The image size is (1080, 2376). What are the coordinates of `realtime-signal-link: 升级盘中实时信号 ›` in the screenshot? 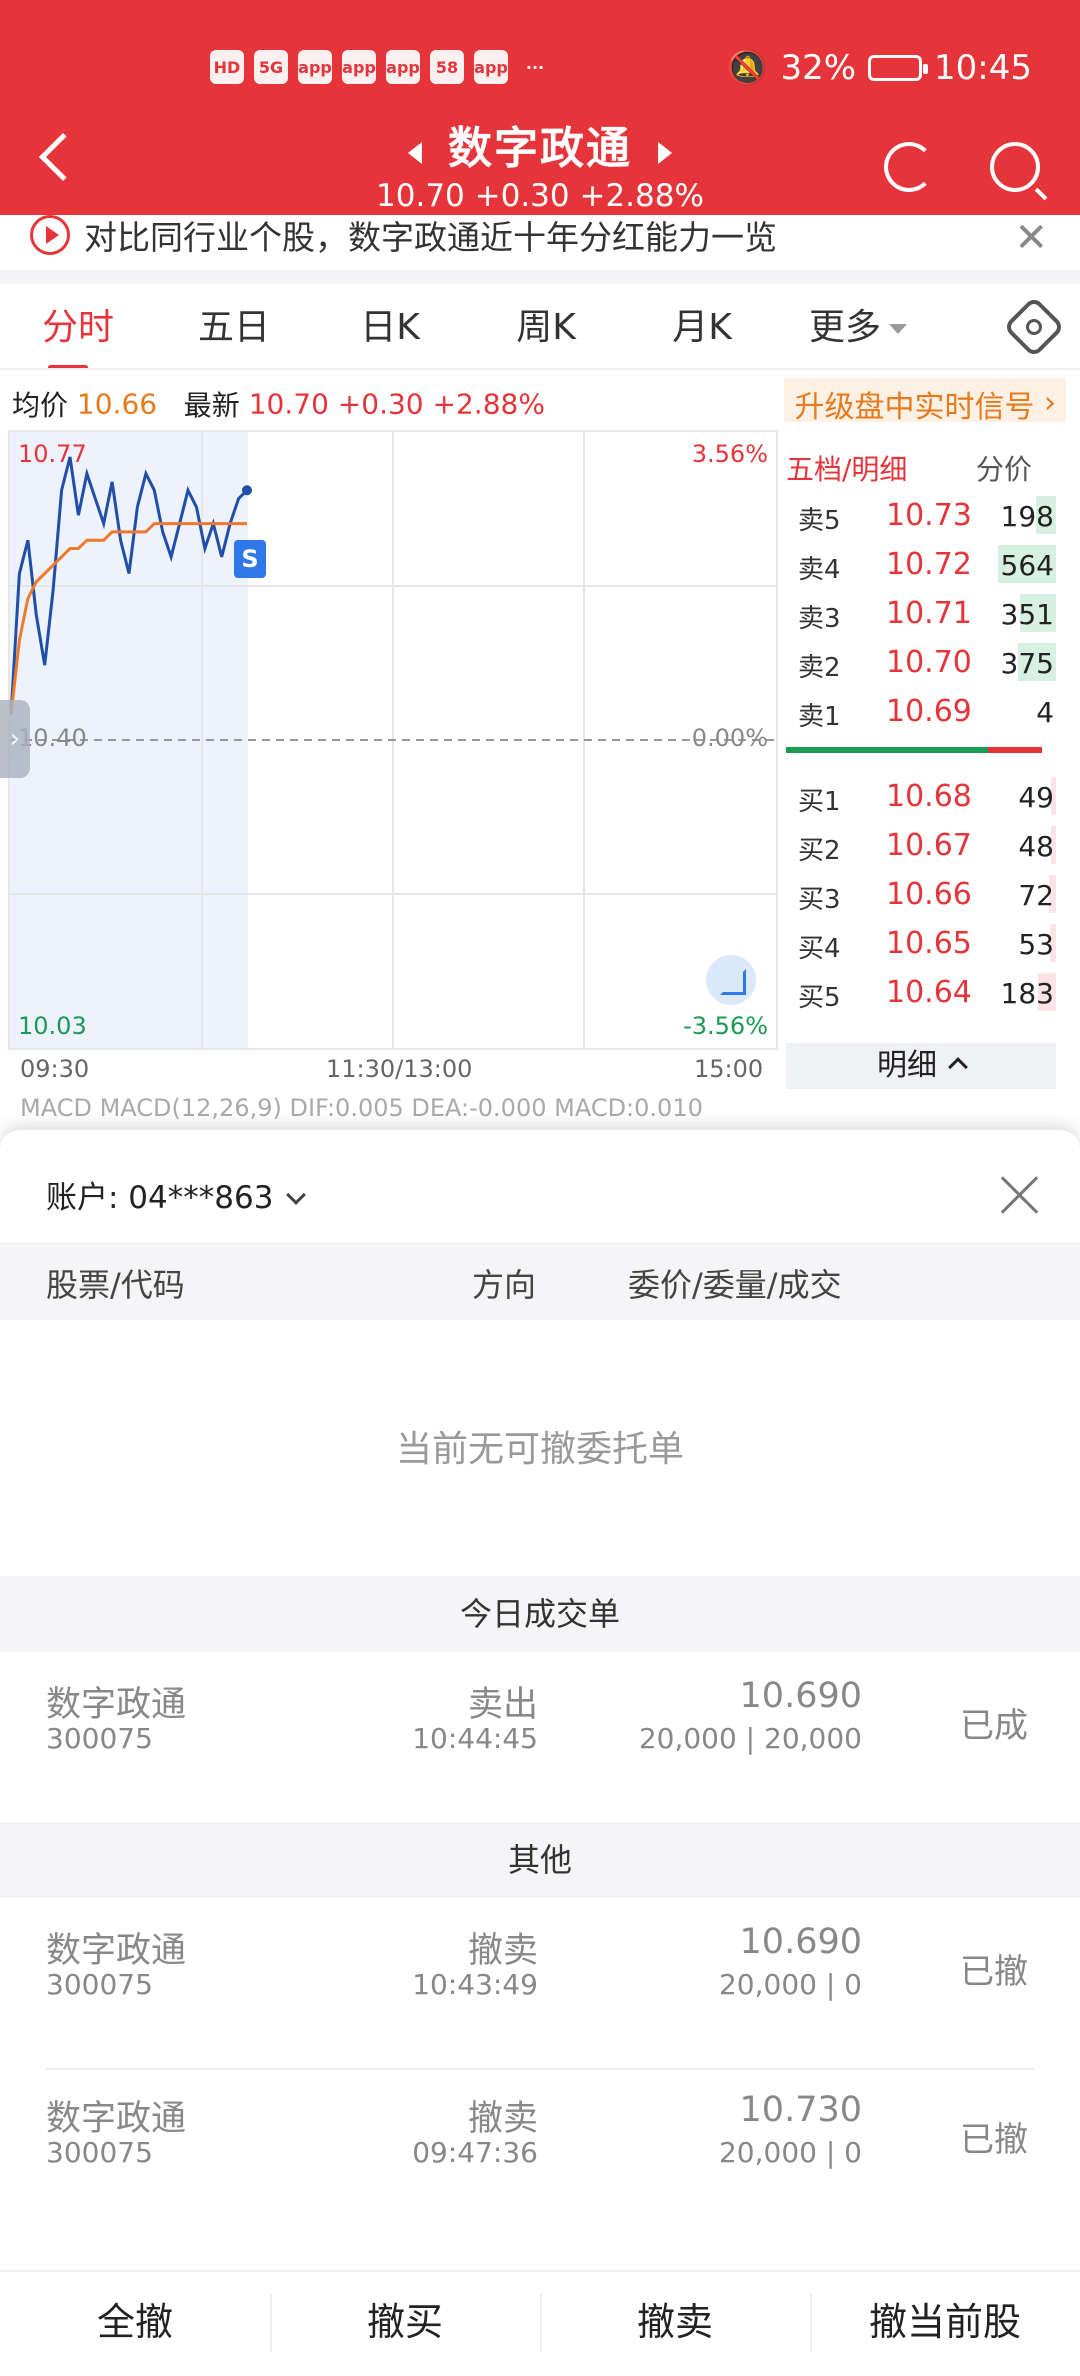 It's located at (925, 401).